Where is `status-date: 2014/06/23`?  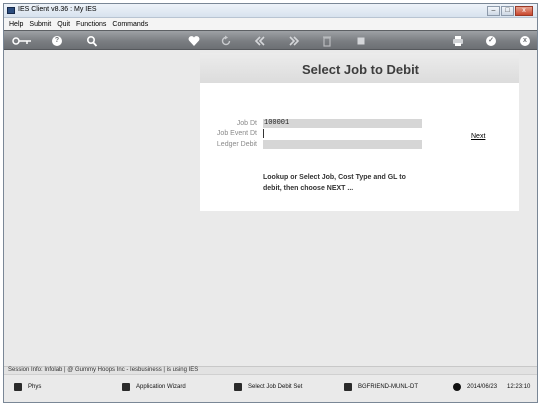
status-date: 2014/06/23 is located at coordinates (482, 387).